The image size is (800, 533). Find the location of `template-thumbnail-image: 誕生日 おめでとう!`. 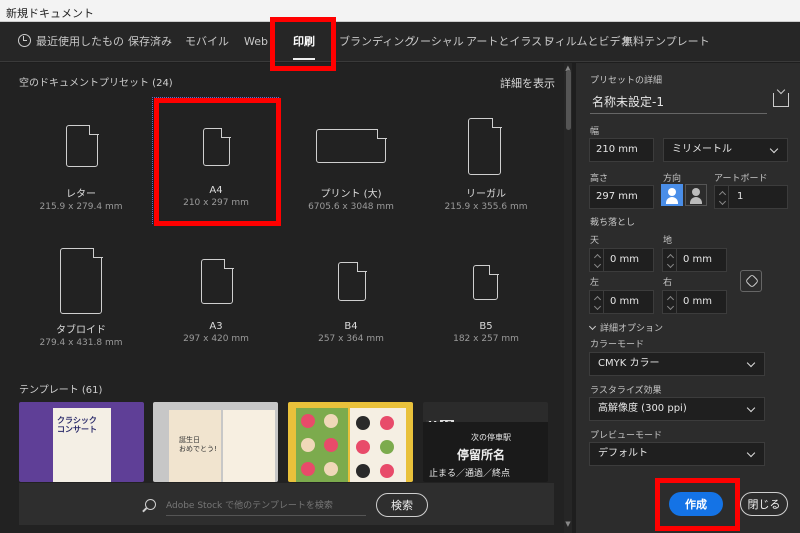

template-thumbnail-image: 誕生日 おめでとう! is located at coordinates (195, 446).